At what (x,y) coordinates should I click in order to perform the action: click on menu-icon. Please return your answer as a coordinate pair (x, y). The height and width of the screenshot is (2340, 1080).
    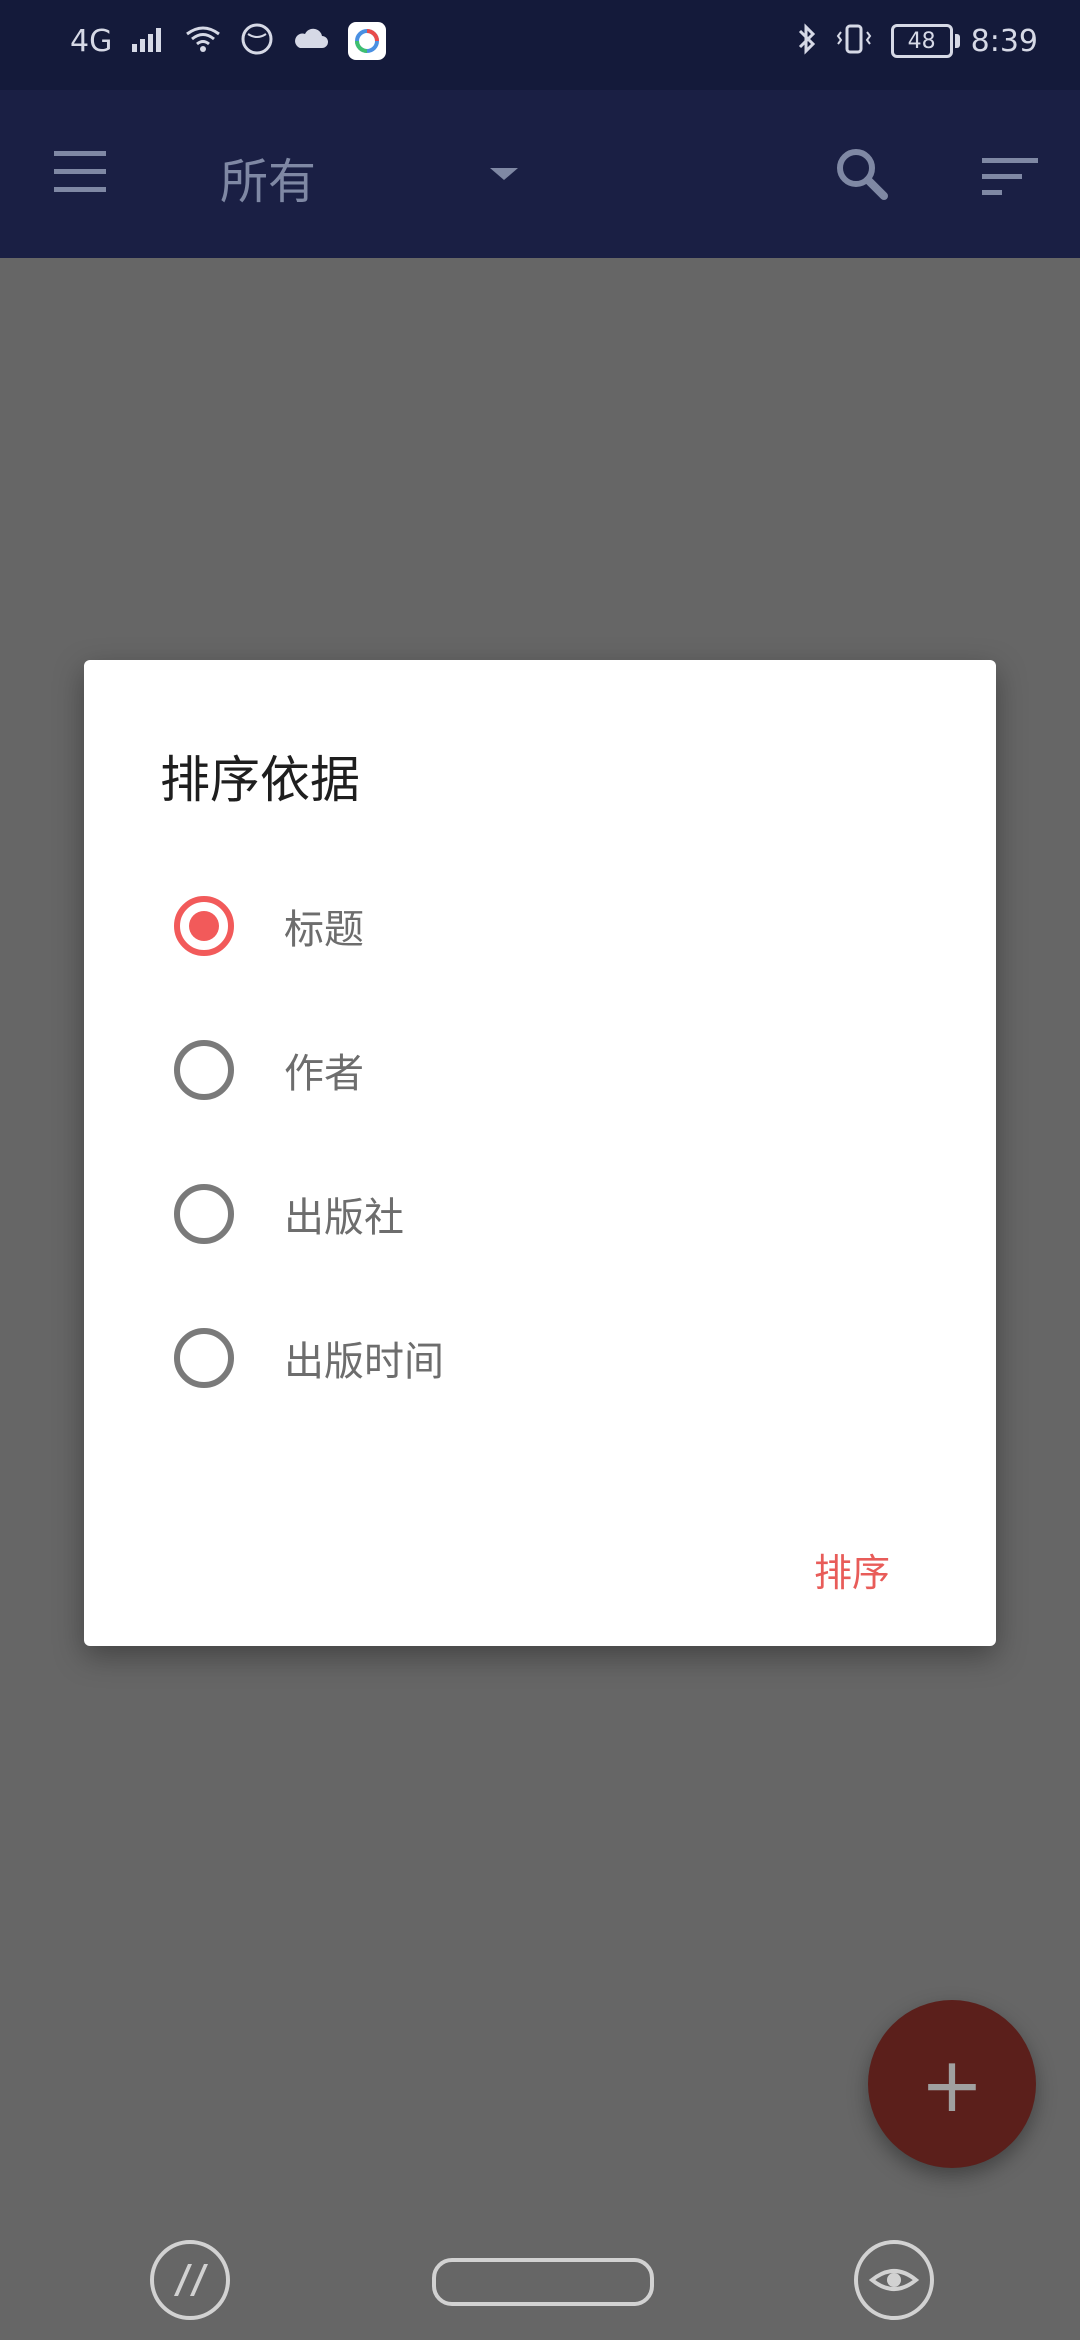
    Looking at the image, I should click on (80, 177).